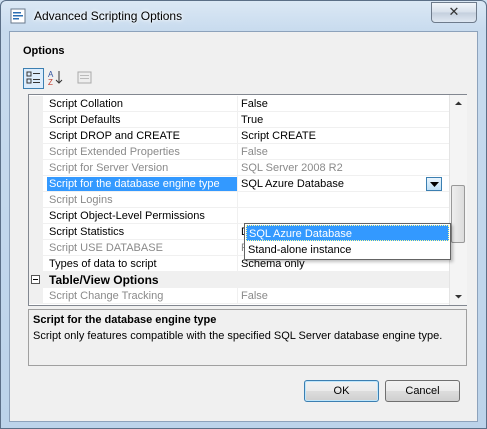 The height and width of the screenshot is (429, 487). I want to click on close-button: ✕, so click(454, 12).